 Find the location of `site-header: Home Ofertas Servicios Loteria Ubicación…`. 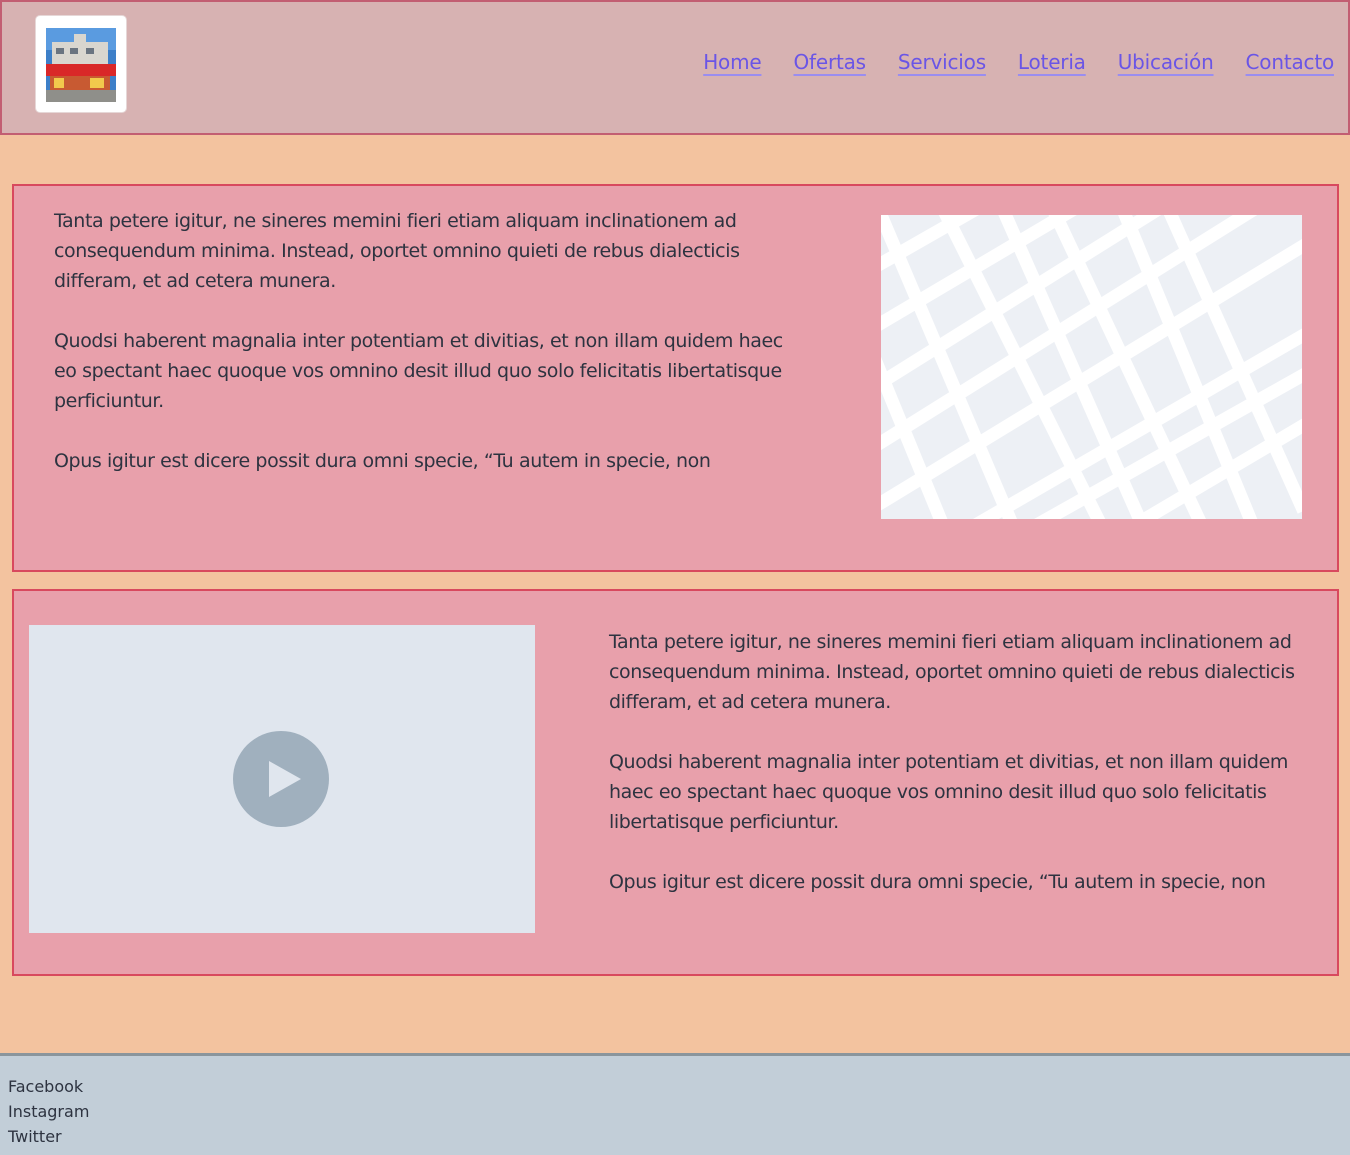

site-header: Home Ofertas Servicios Loteria Ubicación… is located at coordinates (675, 67).